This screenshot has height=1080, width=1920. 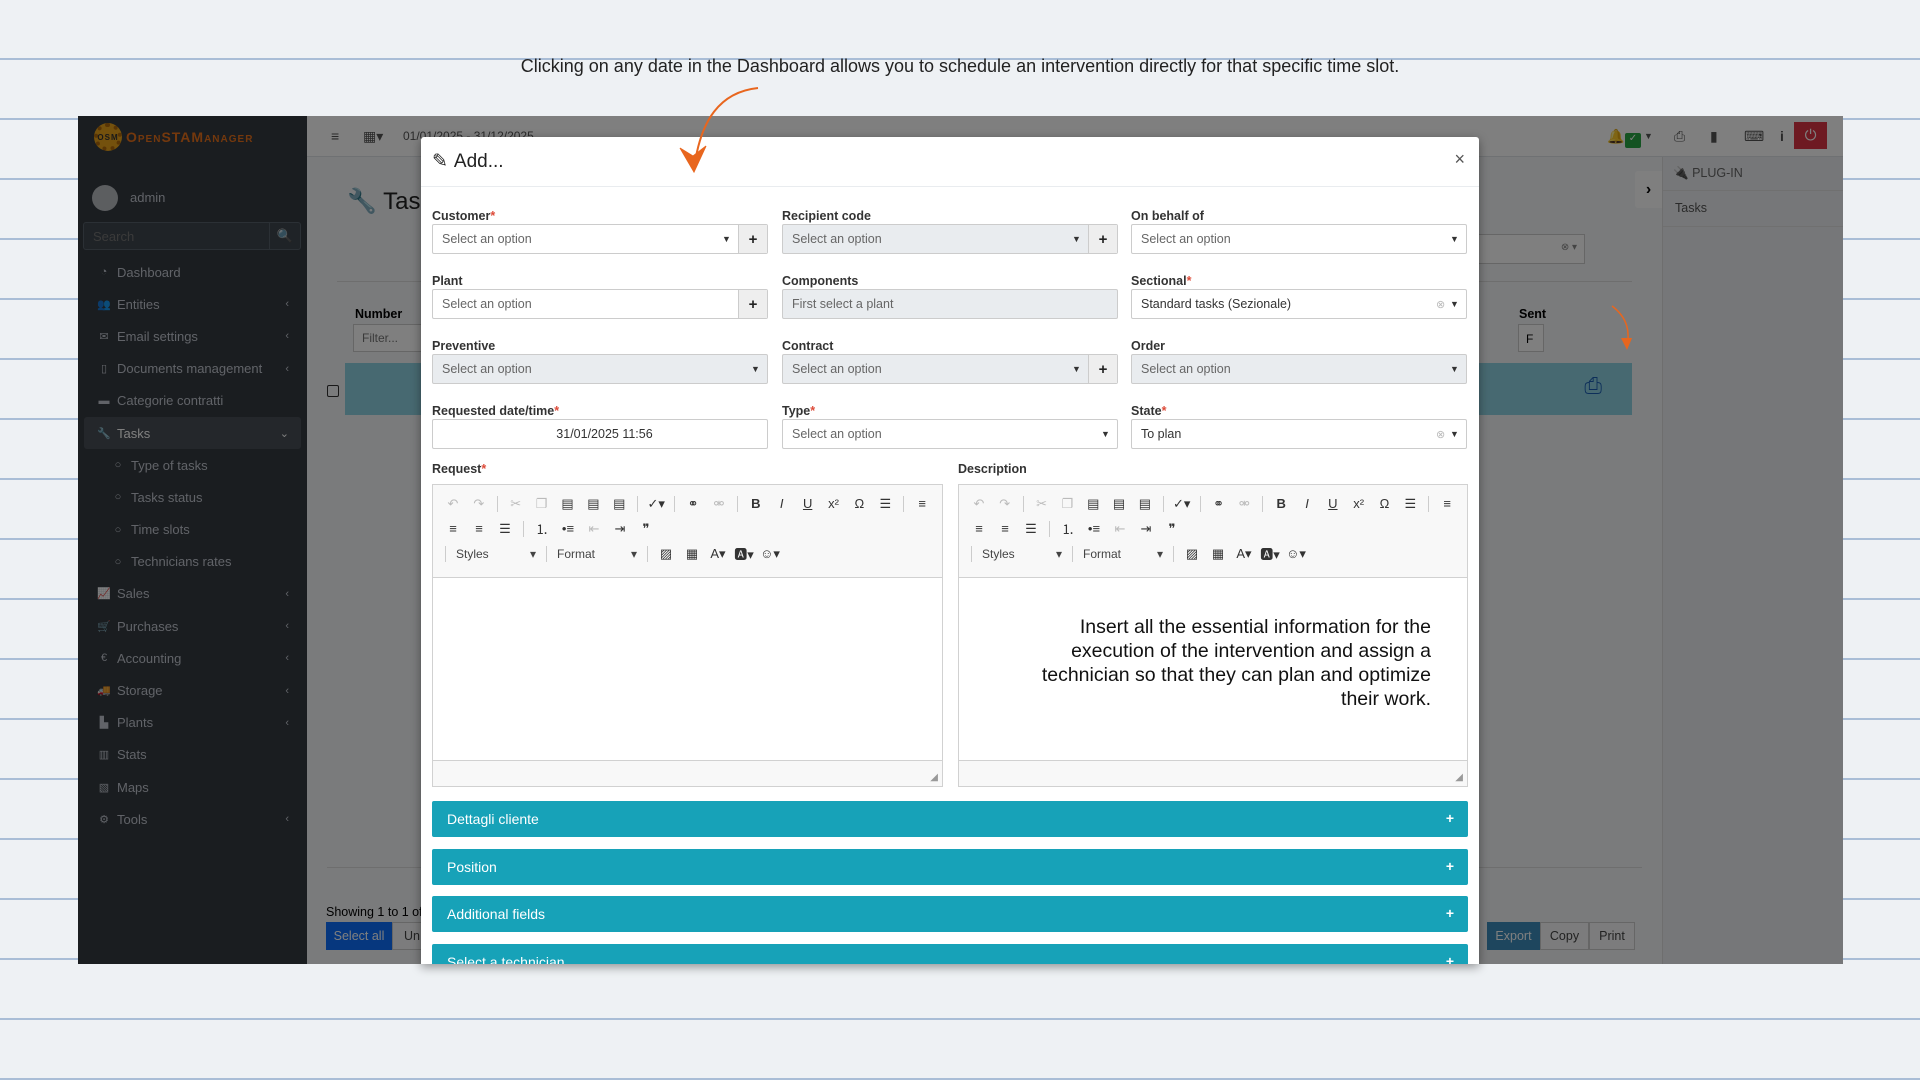 What do you see at coordinates (726, 129) in the screenshot?
I see `annotation-arrow` at bounding box center [726, 129].